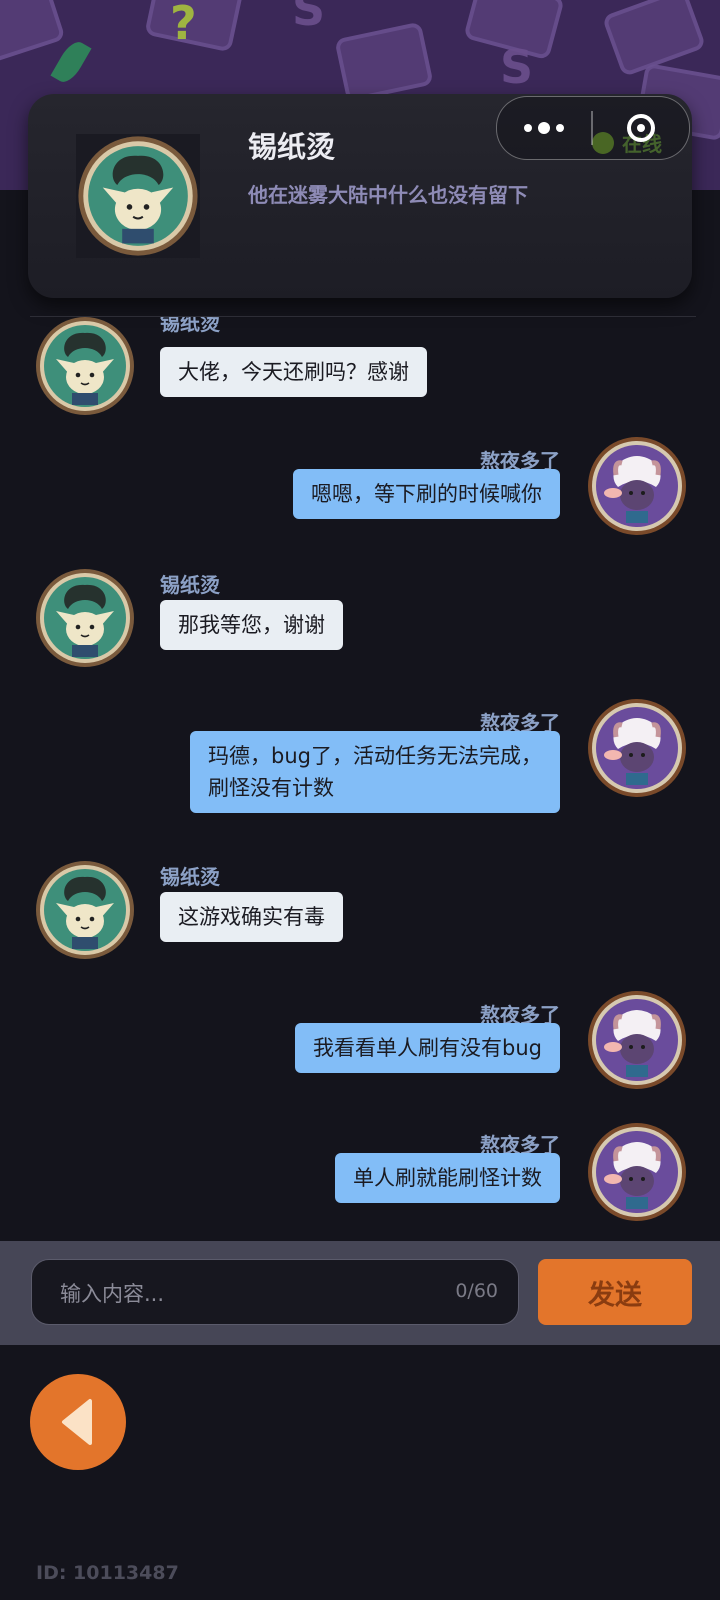 Image resolution: width=720 pixels, height=1600 pixels. What do you see at coordinates (388, 195) in the screenshot?
I see `contact-motto: 他在迷雾大陆中什么也没有留下` at bounding box center [388, 195].